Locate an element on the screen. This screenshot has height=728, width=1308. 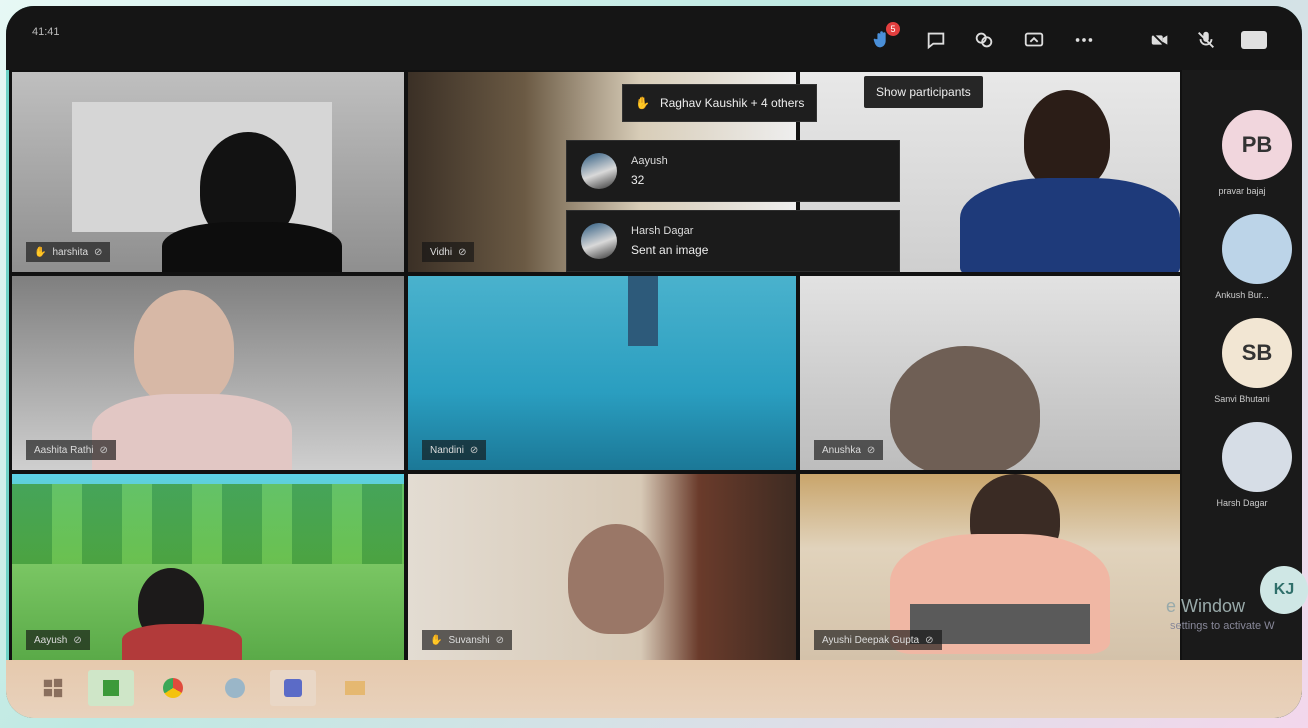
participant-name: Aayush is located at coordinates (51, 640).